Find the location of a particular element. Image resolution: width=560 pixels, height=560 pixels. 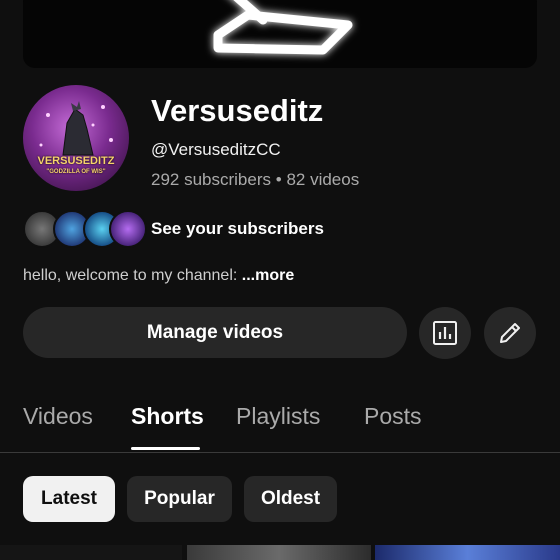

channel-tabs: Videos Shorts Playlists Posts is located at coordinates (280, 424).